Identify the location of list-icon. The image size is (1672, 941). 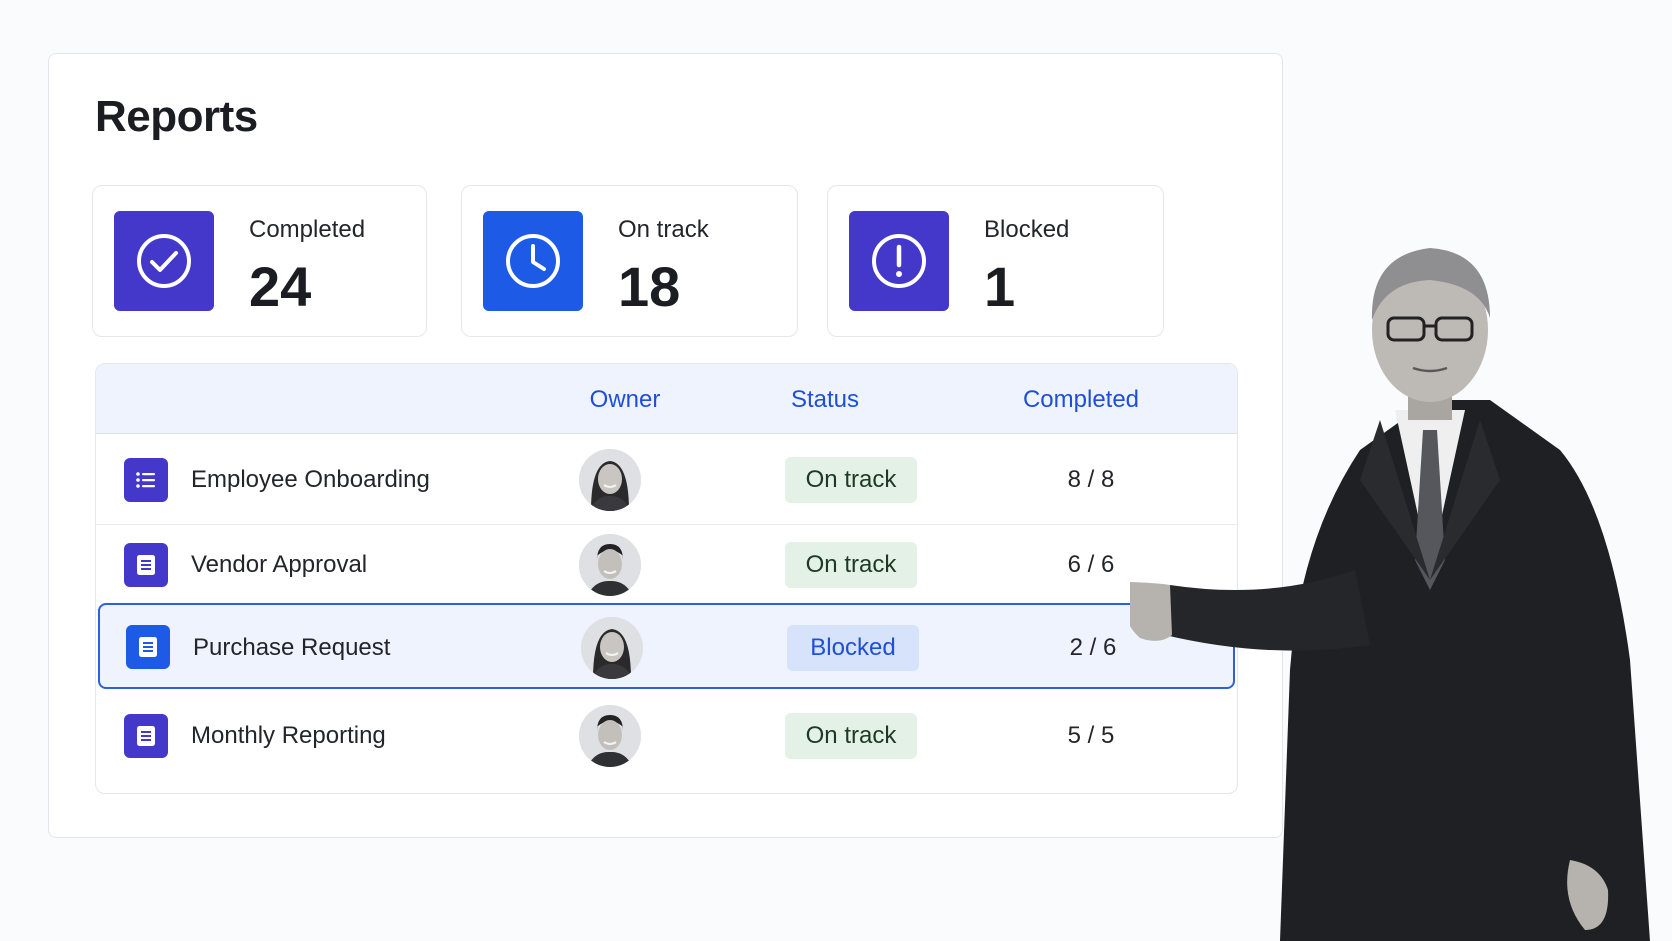
(146, 480).